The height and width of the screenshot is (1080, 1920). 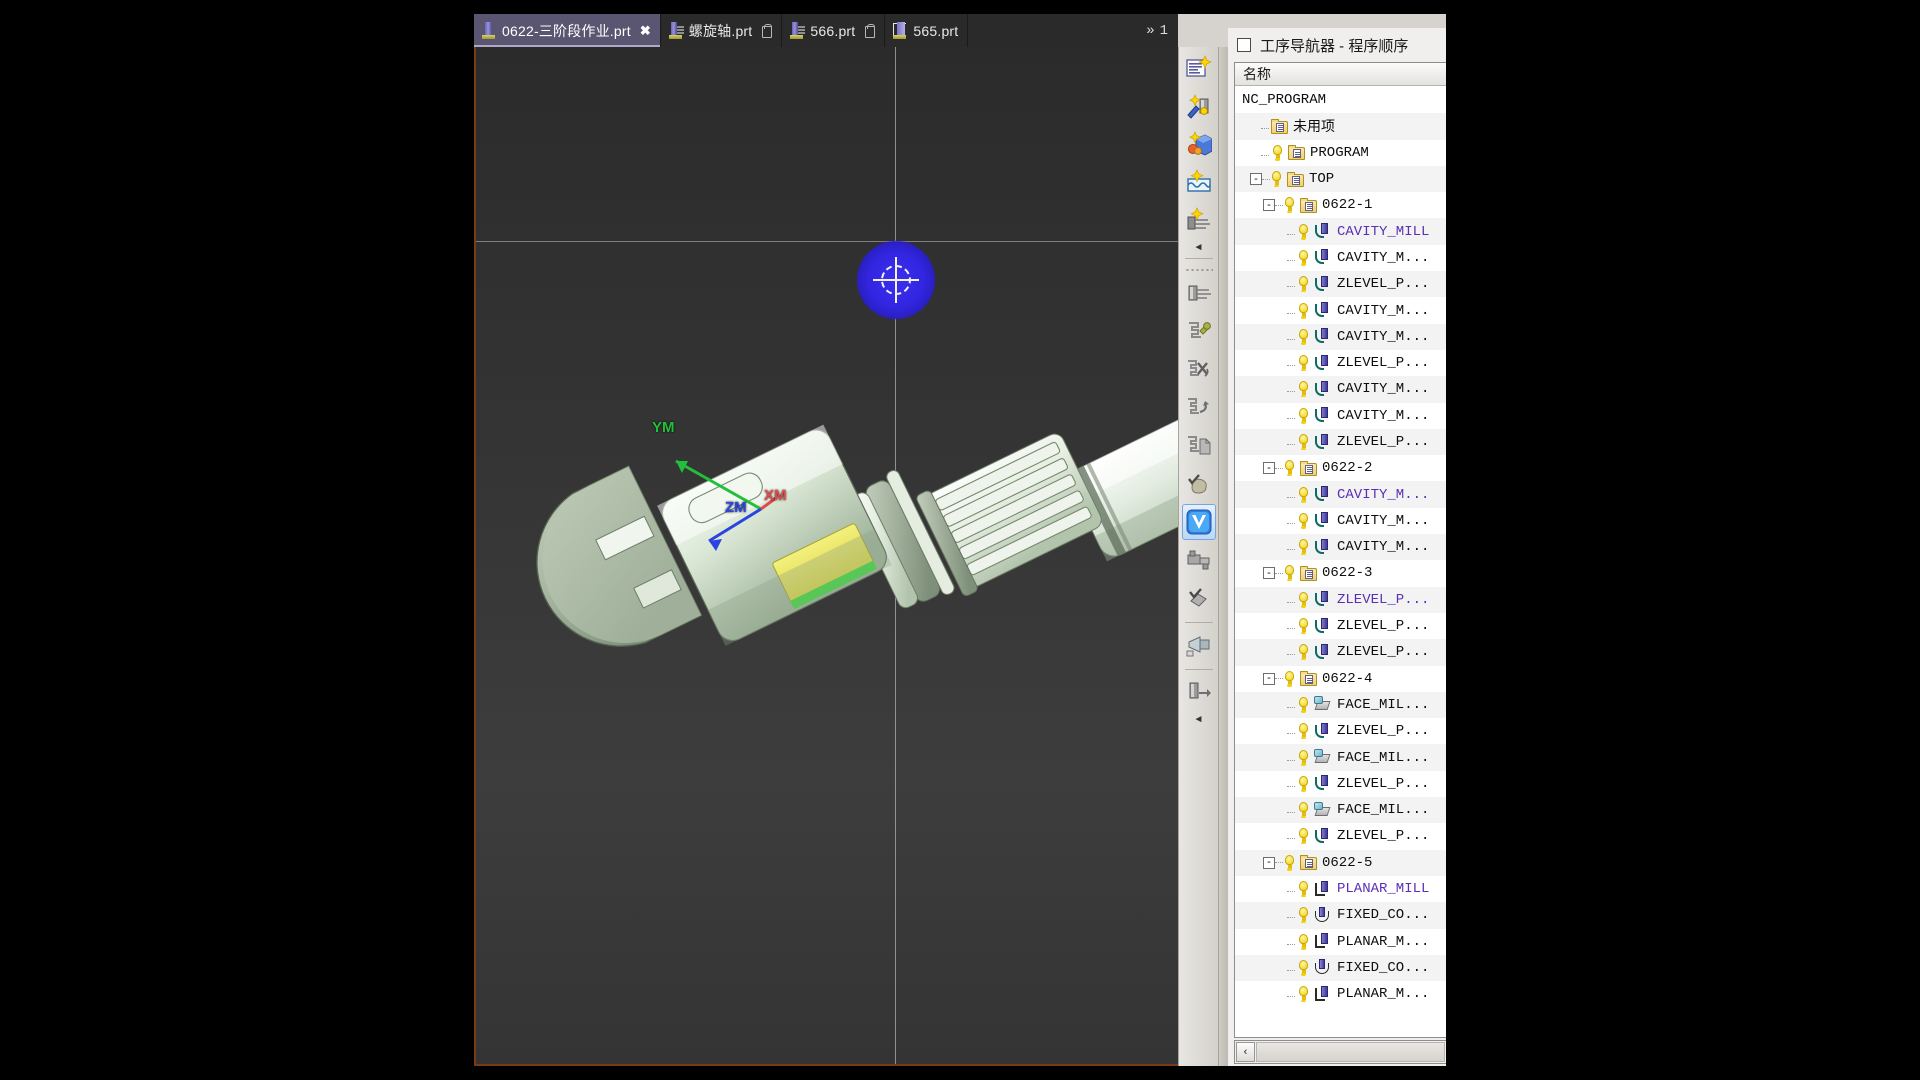 I want to click on scroll-left-button: ‹, so click(x=1245, y=1052).